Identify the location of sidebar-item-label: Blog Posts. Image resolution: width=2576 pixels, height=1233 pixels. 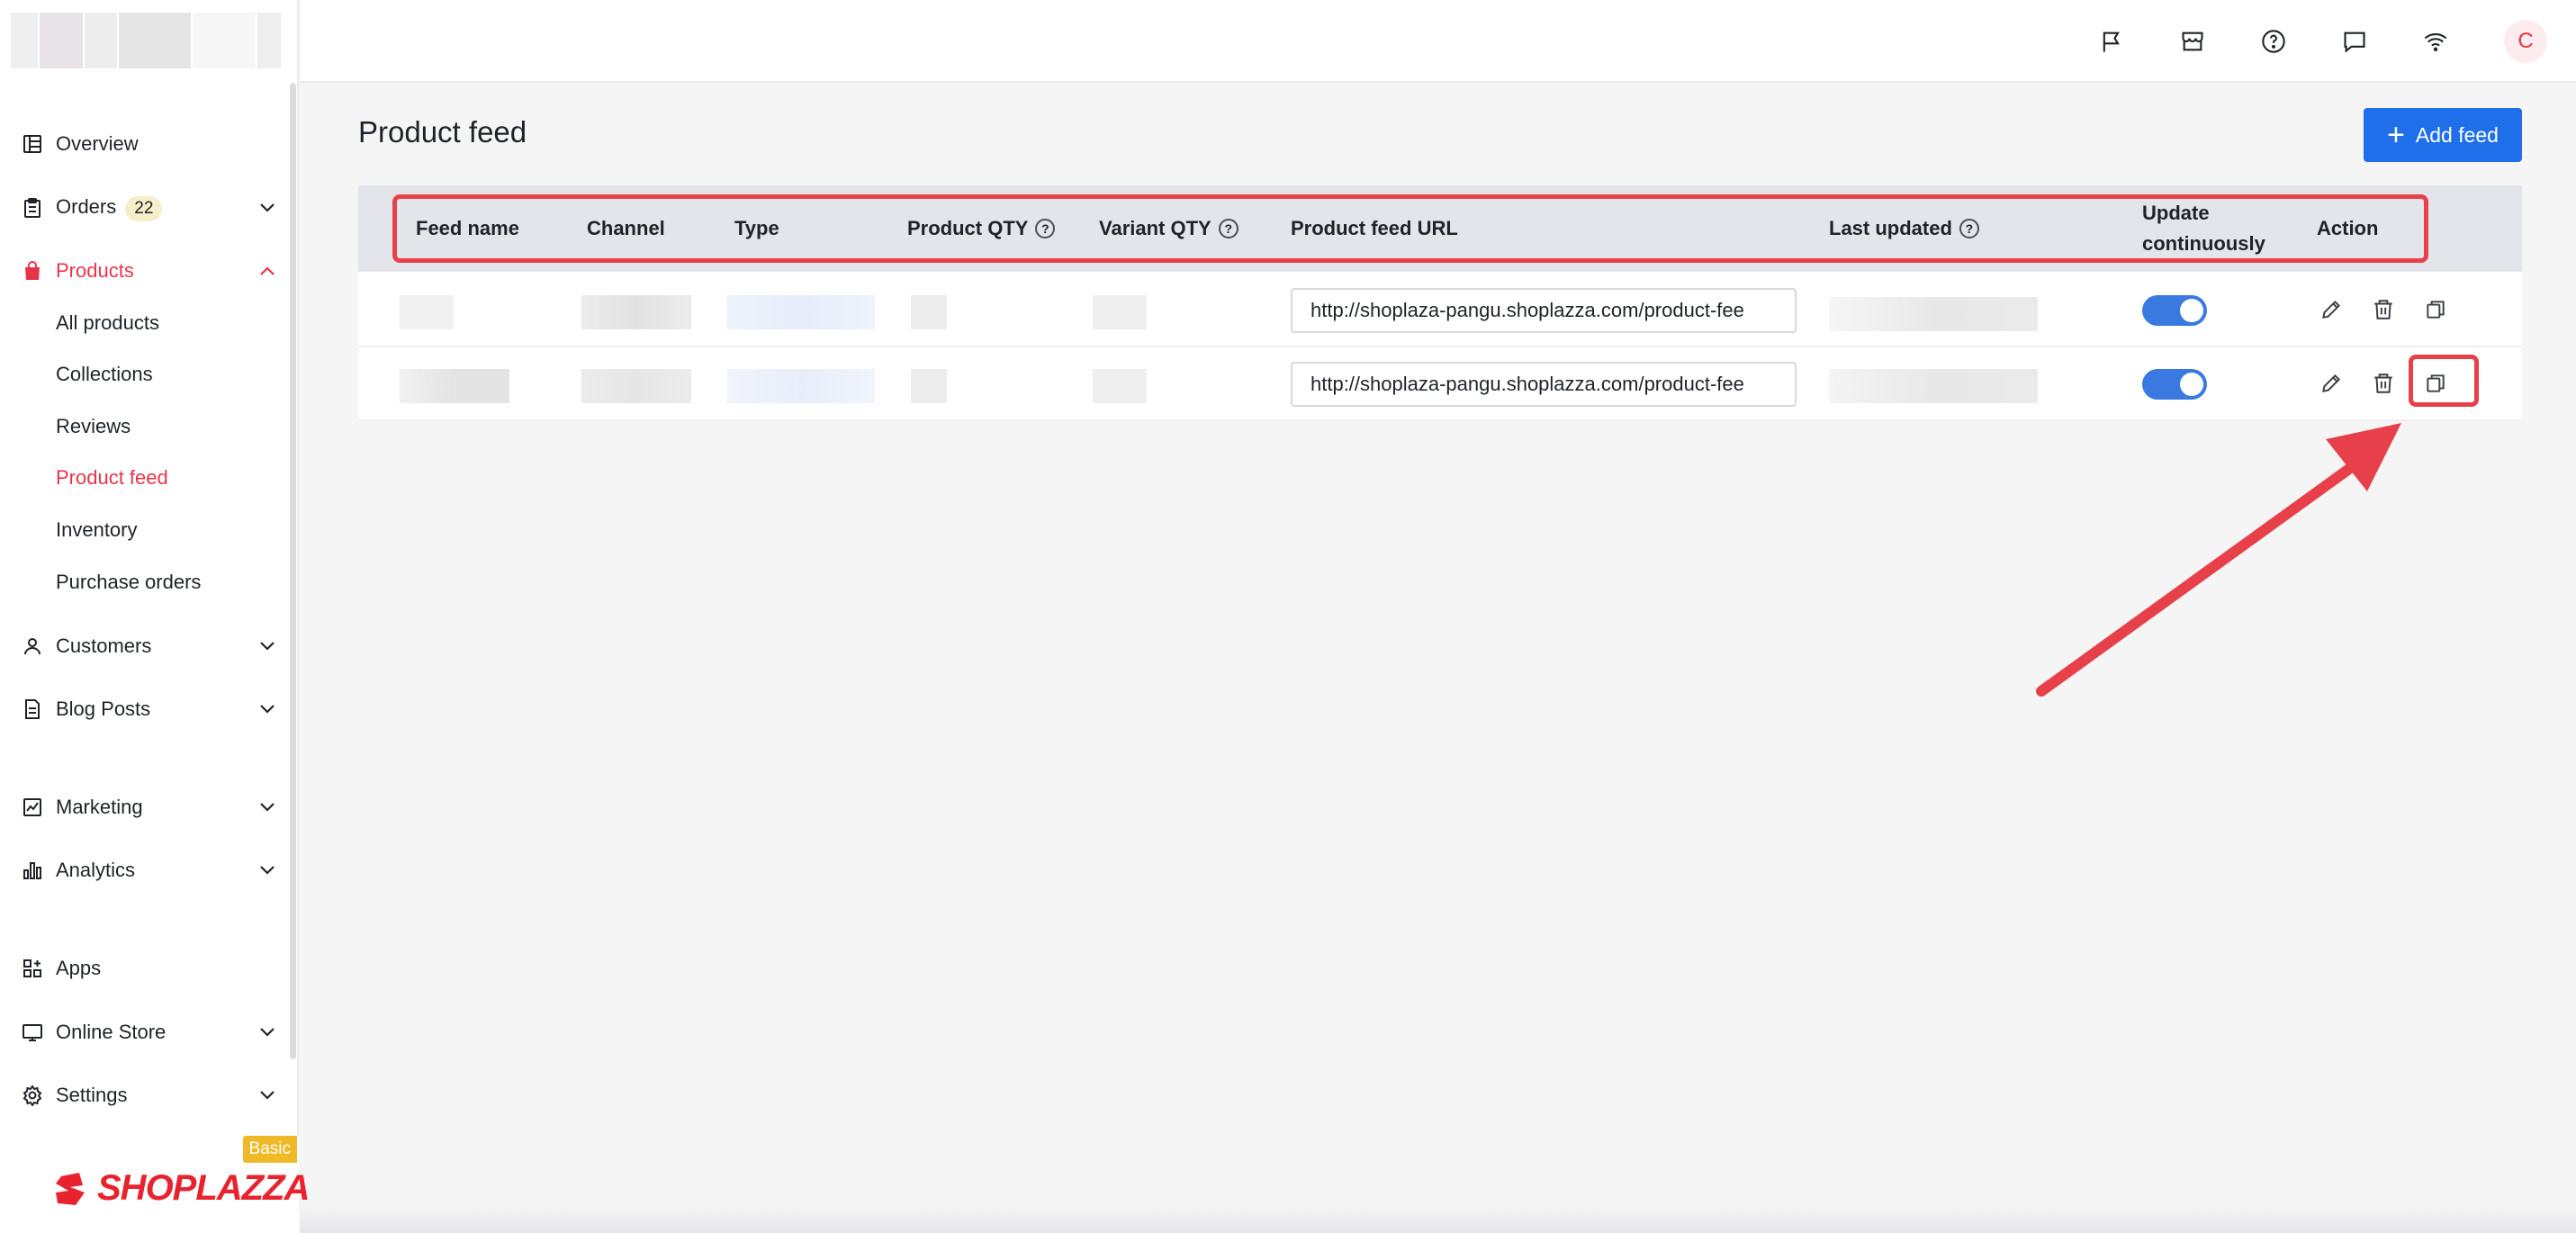
(103, 709).